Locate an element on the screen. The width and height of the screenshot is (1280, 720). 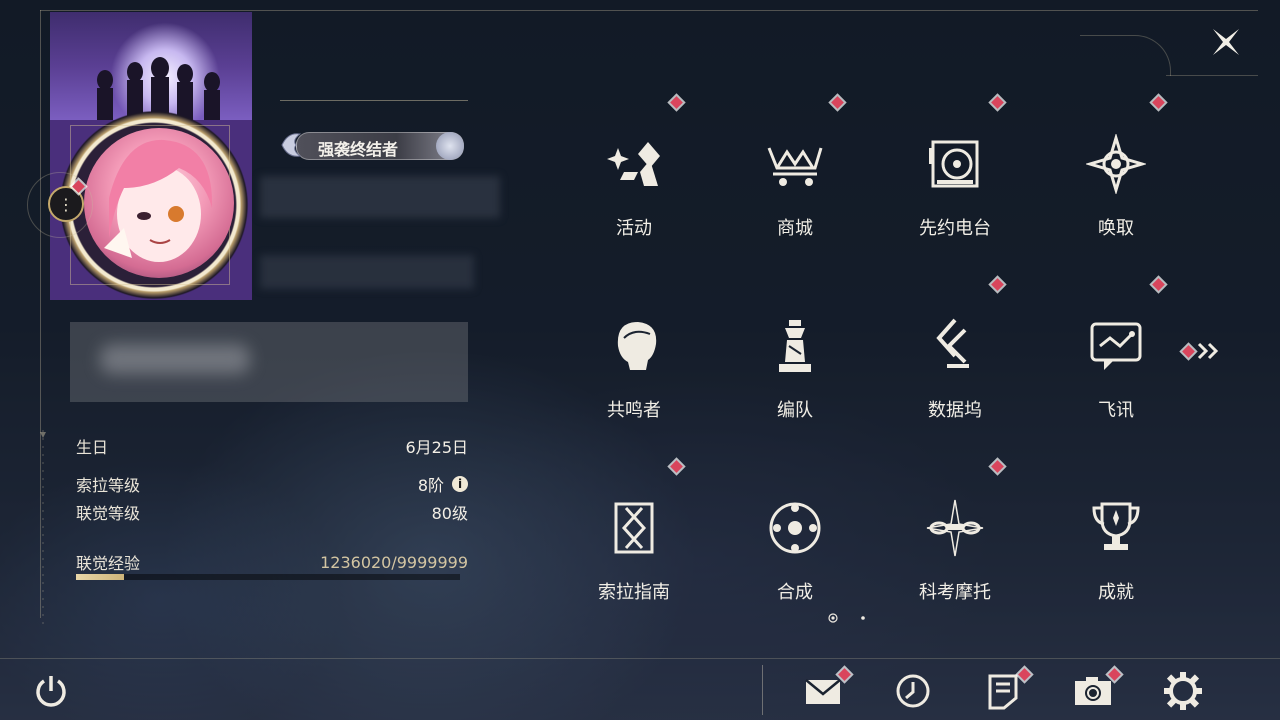
stat-sola-level: 索拉等级 8阶 i is located at coordinates (272, 484).